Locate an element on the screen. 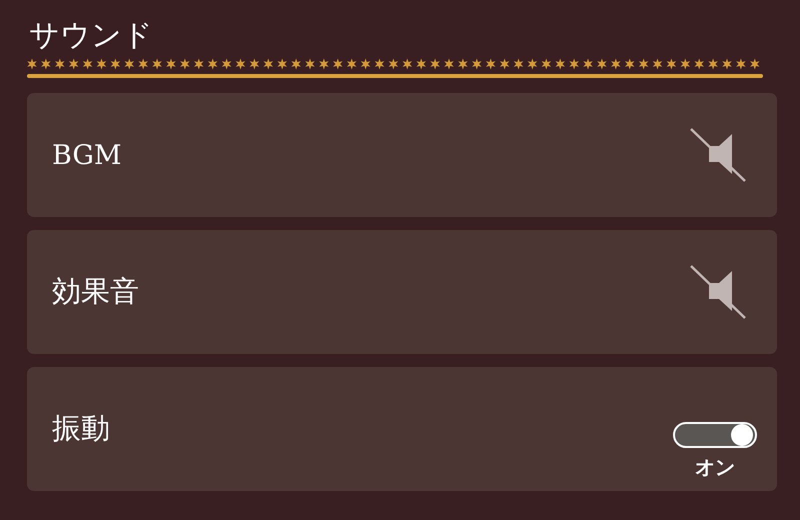 The height and width of the screenshot is (520, 800). toggle-caption: オン is located at coordinates (715, 467).